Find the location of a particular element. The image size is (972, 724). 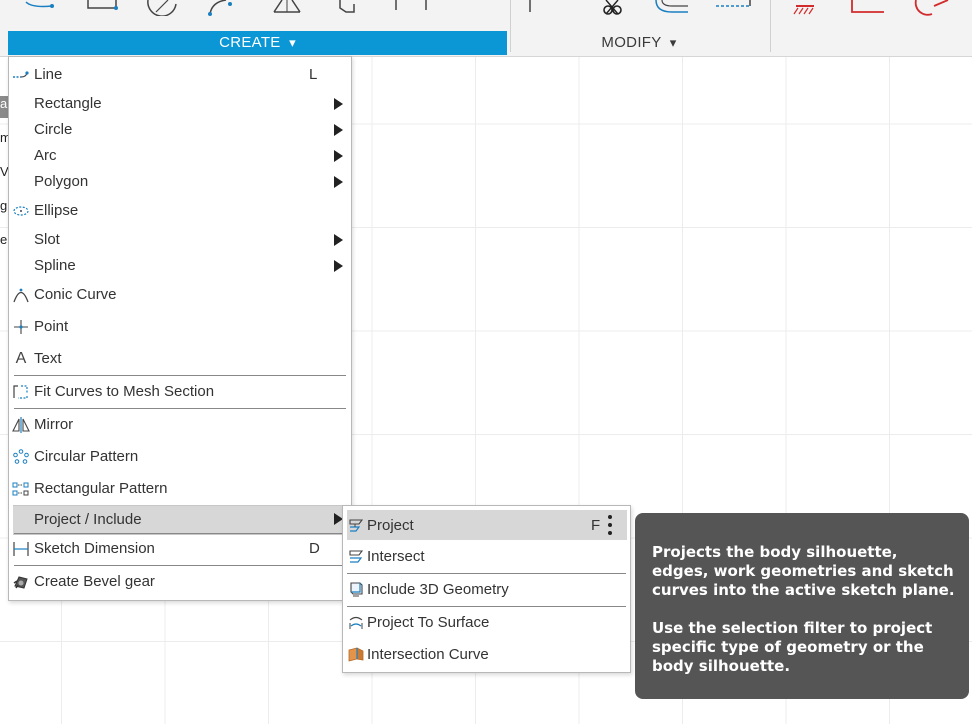

menu-item-line: Line L is located at coordinates (180, 75).